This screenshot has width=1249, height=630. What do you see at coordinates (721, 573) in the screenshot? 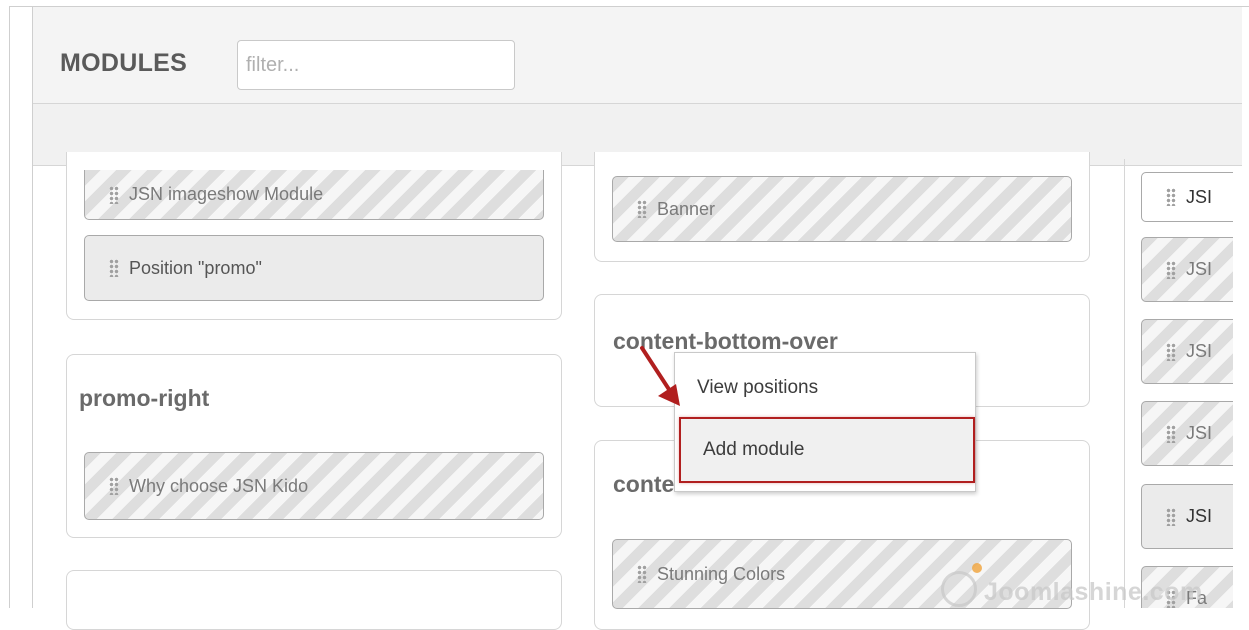
I see `module-label: Stunning Colors` at bounding box center [721, 573].